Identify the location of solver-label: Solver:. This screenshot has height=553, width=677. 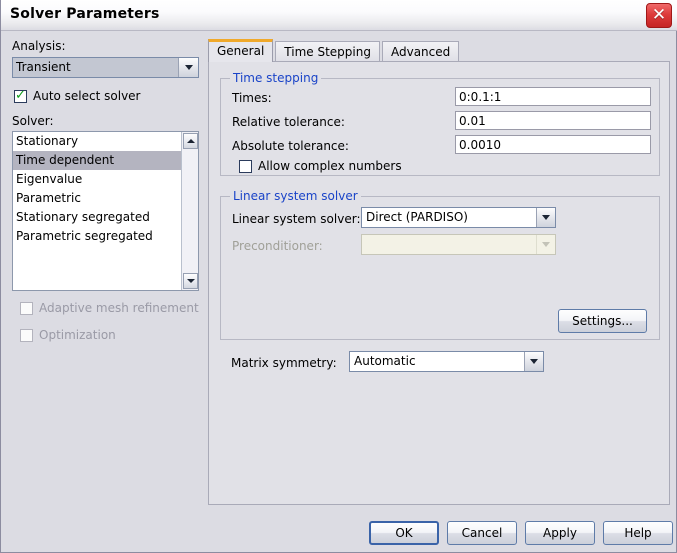
(33, 121).